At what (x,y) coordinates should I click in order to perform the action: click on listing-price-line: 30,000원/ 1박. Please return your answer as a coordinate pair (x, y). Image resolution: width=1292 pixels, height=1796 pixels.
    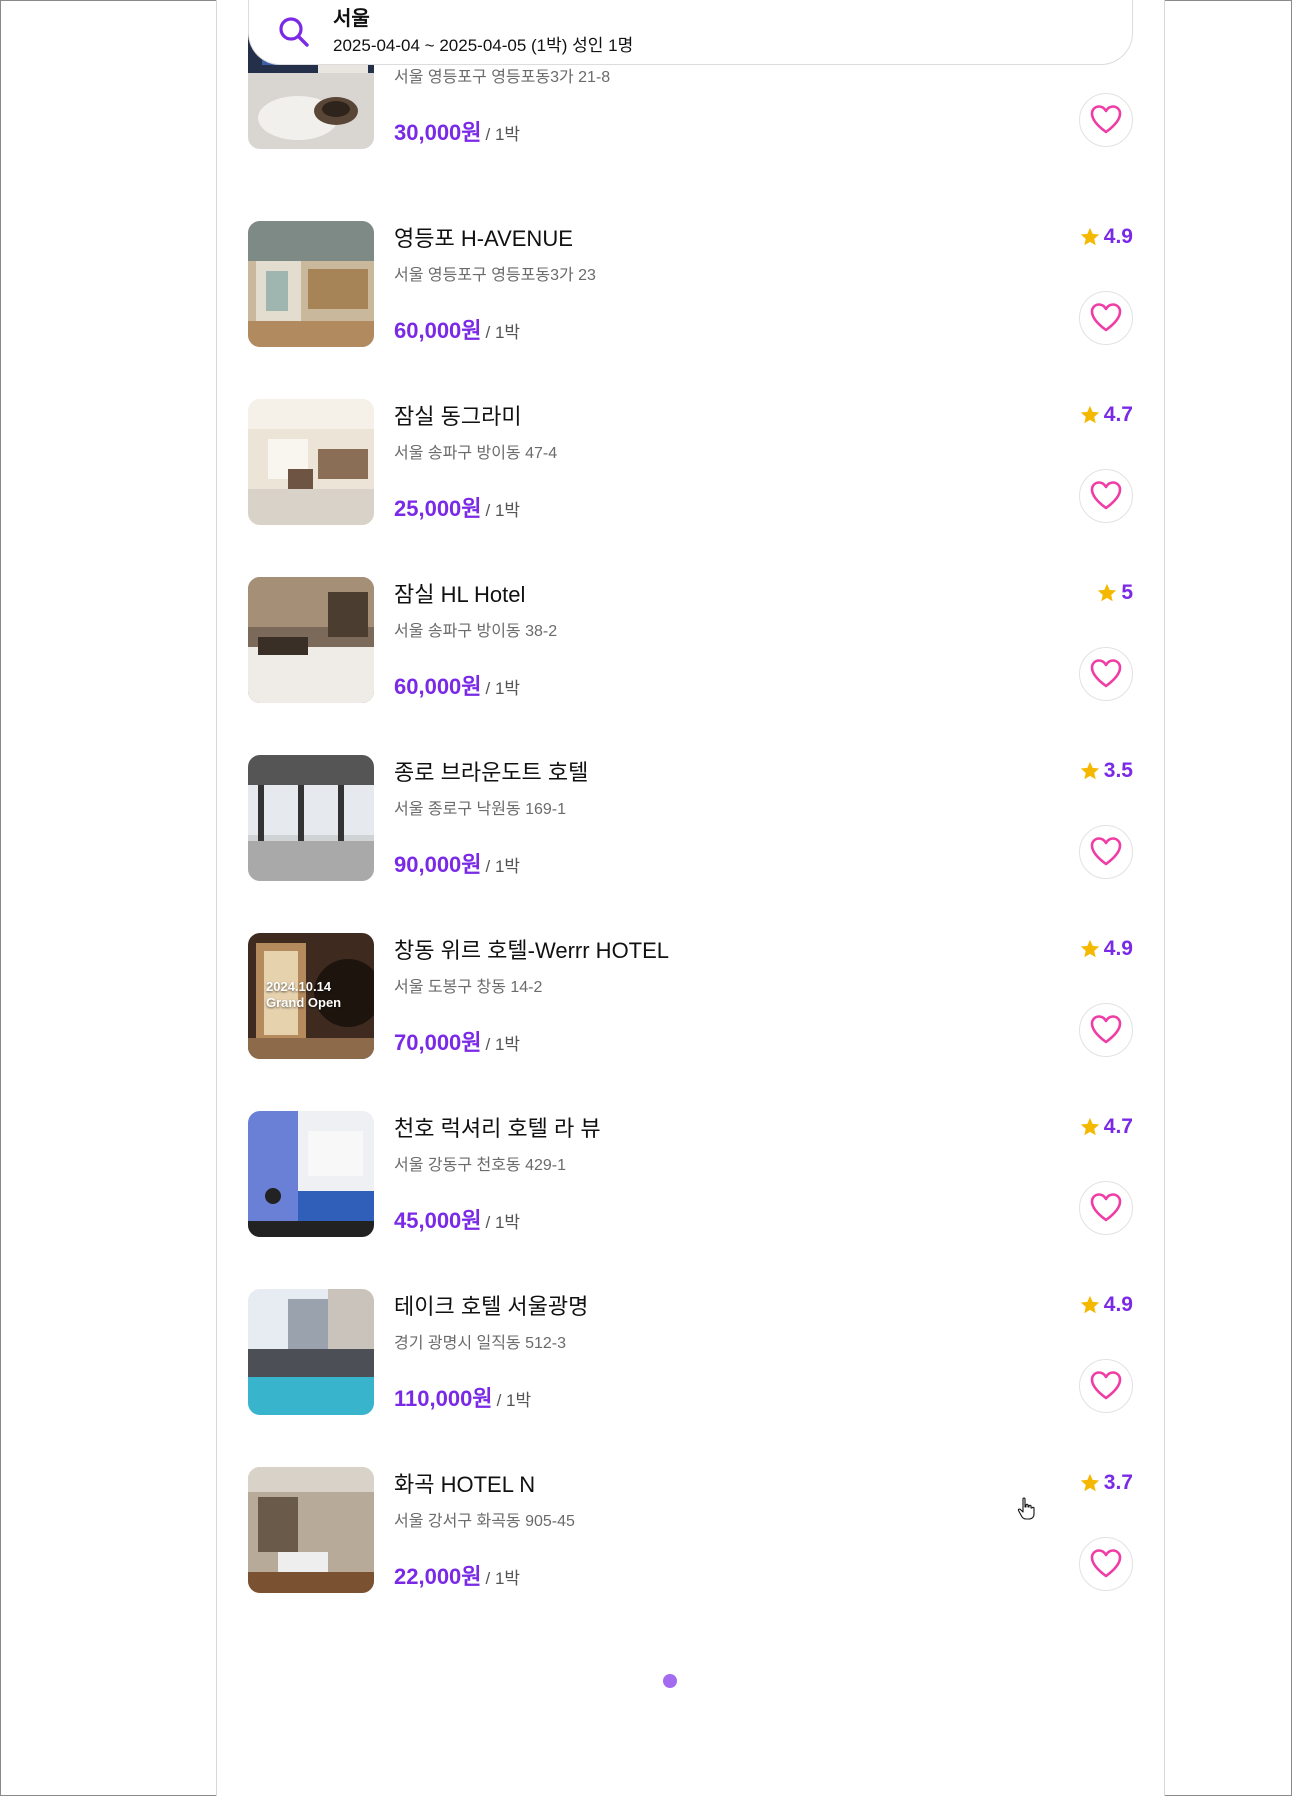
    Looking at the image, I should click on (457, 134).